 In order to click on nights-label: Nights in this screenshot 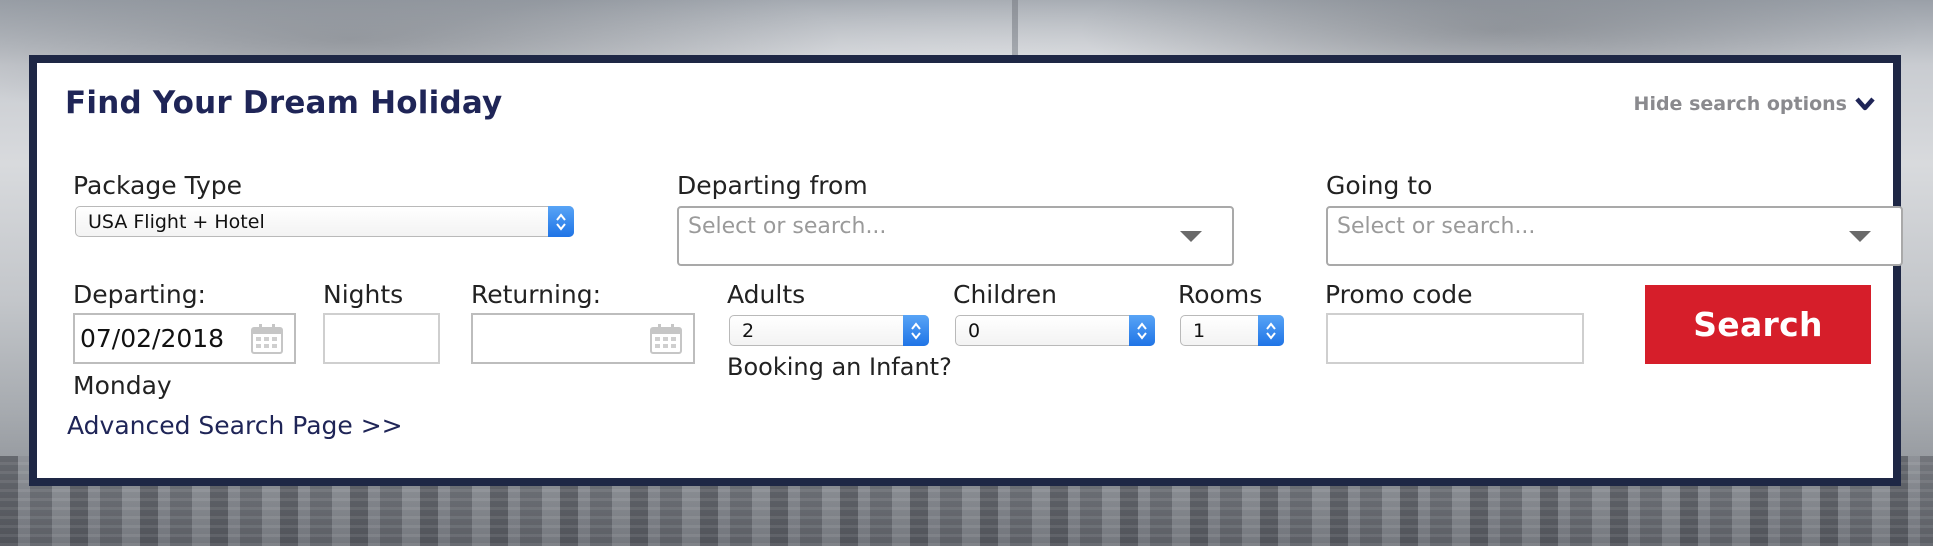, I will do `click(363, 294)`.